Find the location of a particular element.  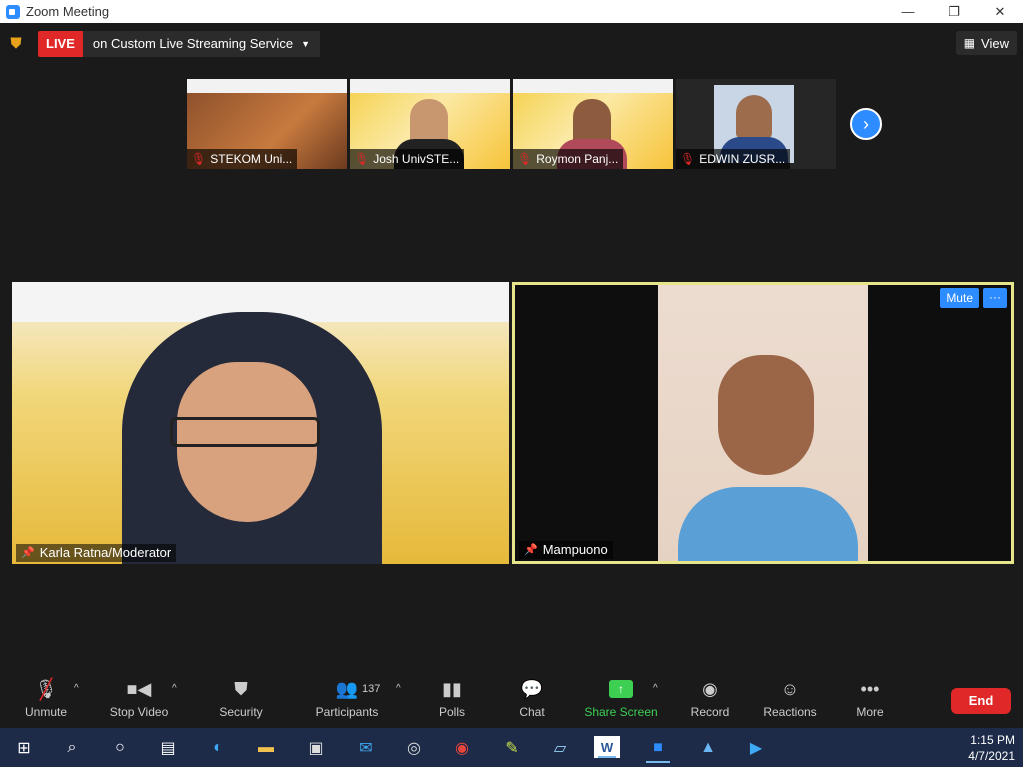

next-page-button: › is located at coordinates (866, 124).